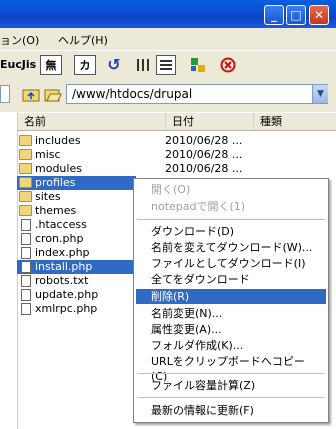 Image resolution: width=336 pixels, height=429 pixels. What do you see at coordinates (19, 40) in the screenshot?
I see `menu-operation: ョン(O)` at bounding box center [19, 40].